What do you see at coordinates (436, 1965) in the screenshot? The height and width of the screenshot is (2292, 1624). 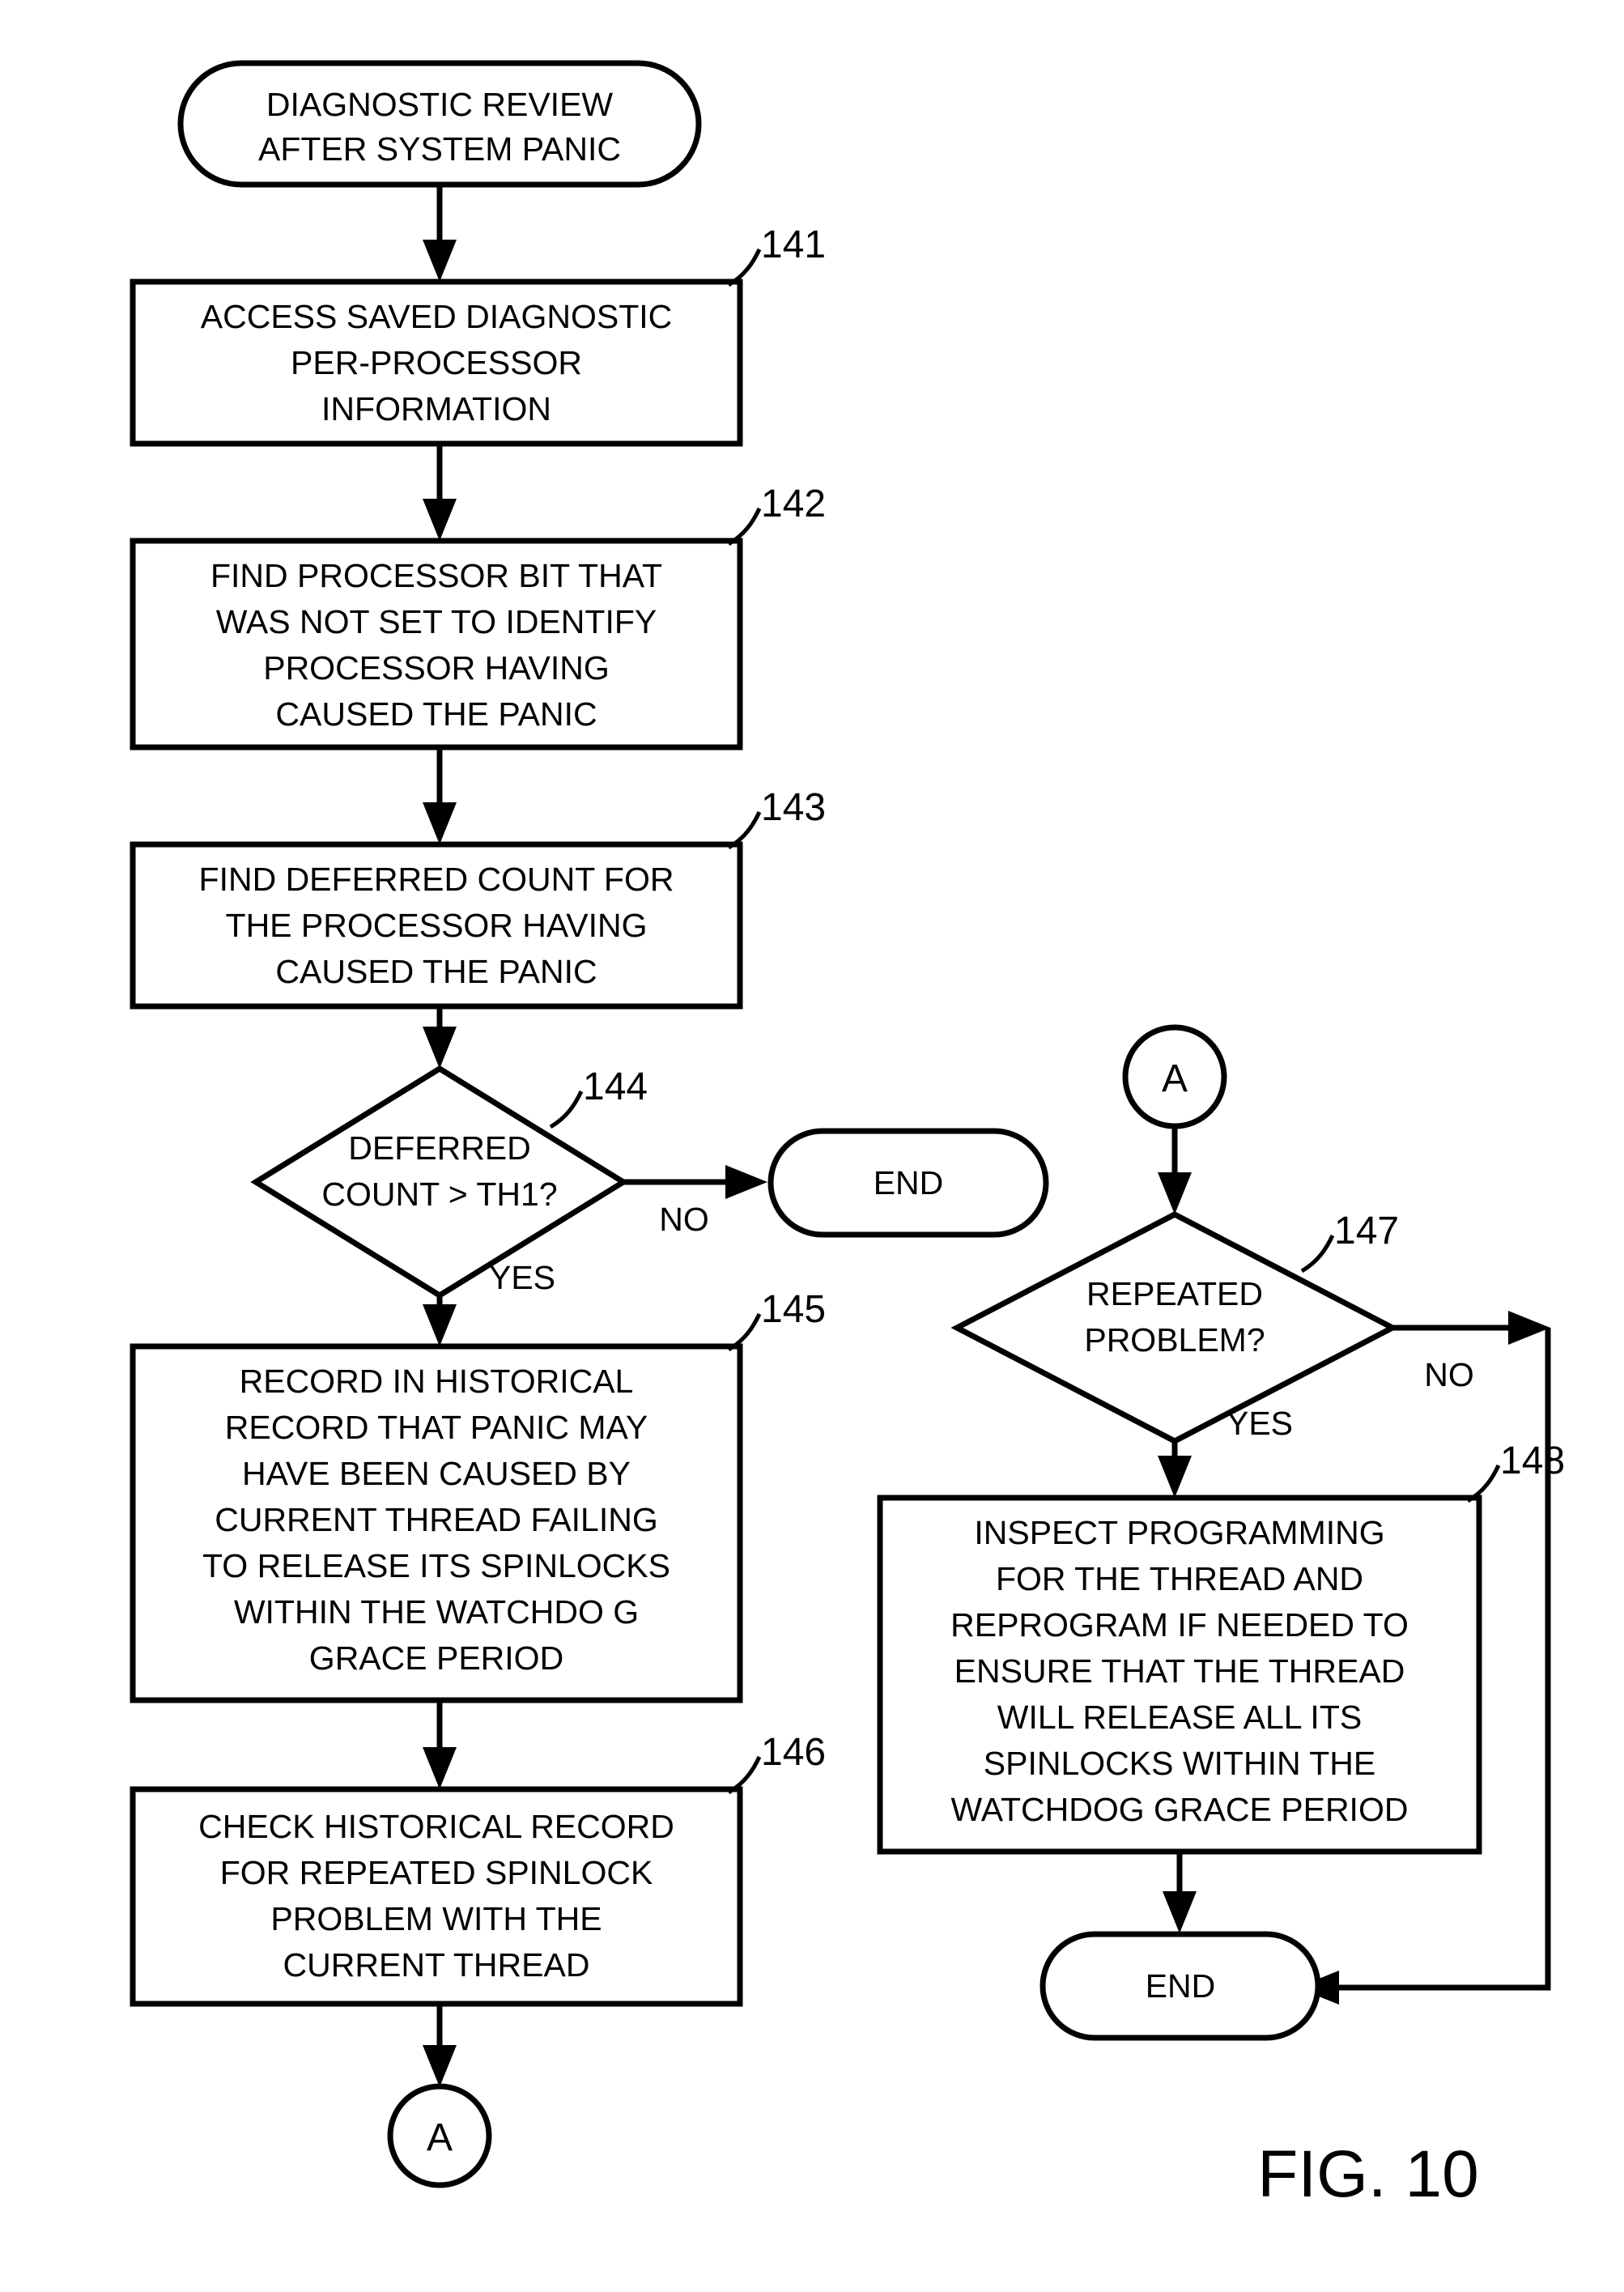 I see `process-box-146-line4: CURRENT THREAD` at bounding box center [436, 1965].